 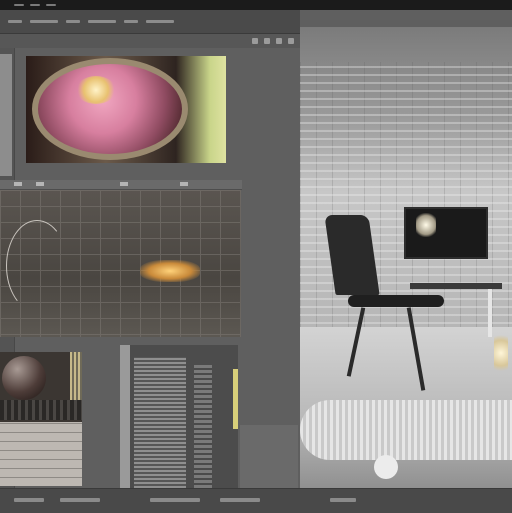 What do you see at coordinates (490, 313) in the screenshot?
I see `desk-leg` at bounding box center [490, 313].